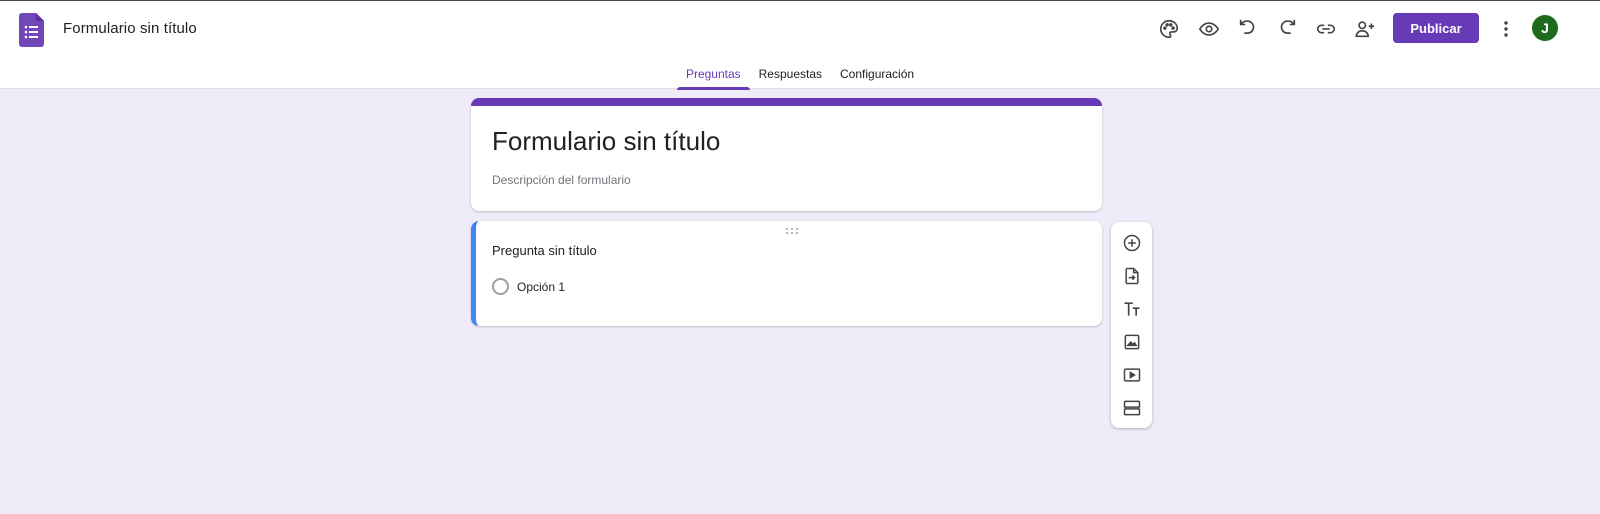 The image size is (1600, 514). I want to click on tab-configuracion: Configuración, so click(877, 74).